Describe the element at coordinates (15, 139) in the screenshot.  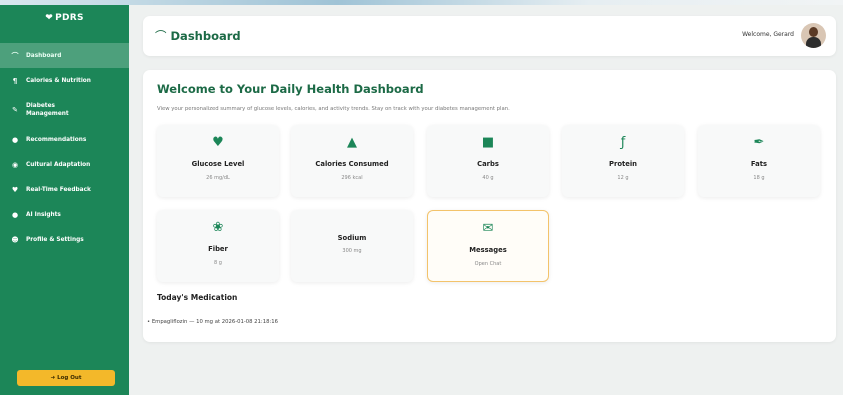
I see `lightbulb-icon: ●` at that location.